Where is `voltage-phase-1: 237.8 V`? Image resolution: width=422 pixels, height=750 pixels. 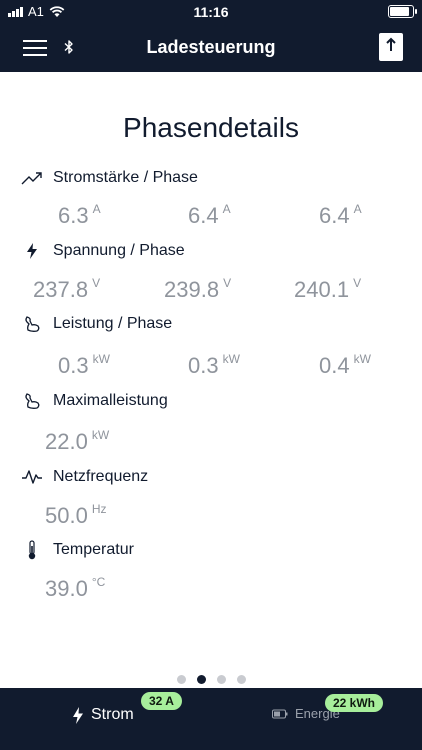
voltage-phase-1: 237.8 V is located at coordinates (67, 288).